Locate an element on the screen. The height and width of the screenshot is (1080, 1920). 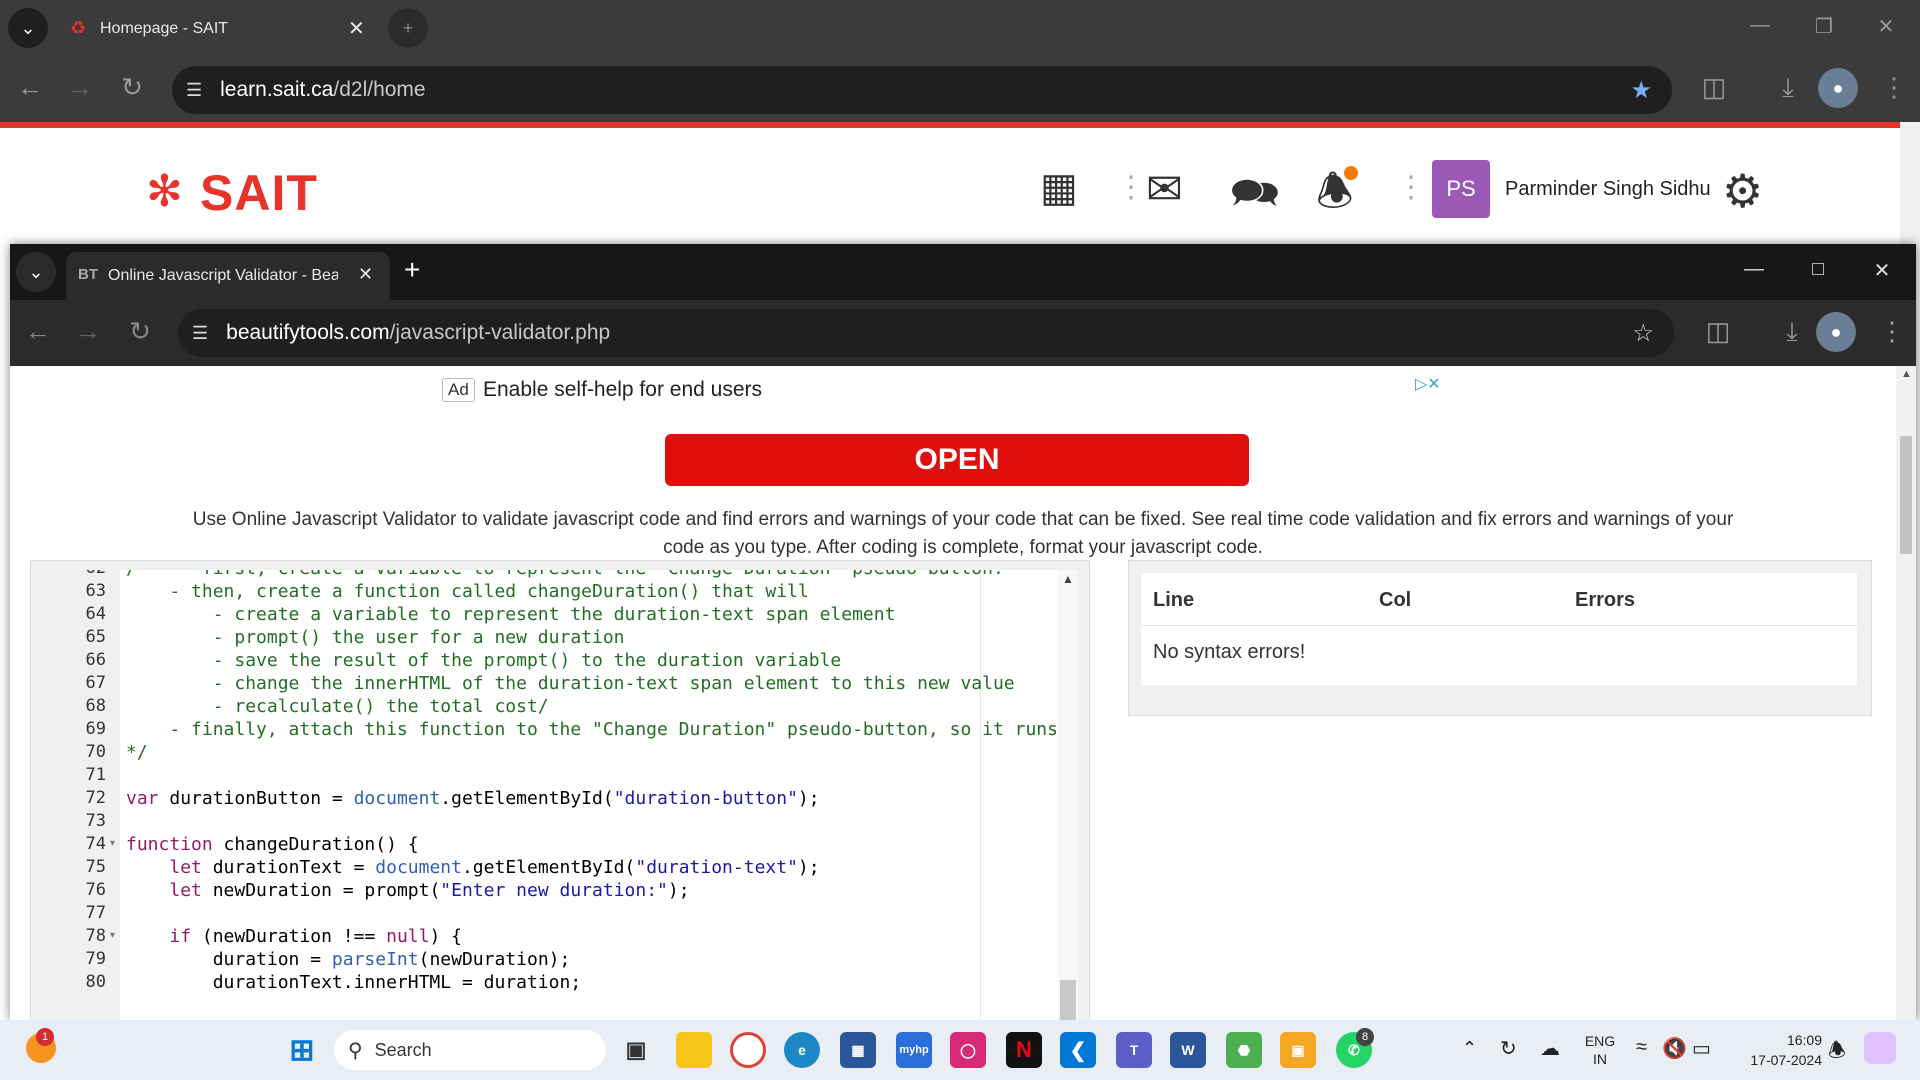
line-number: 66 is located at coordinates (95, 660).